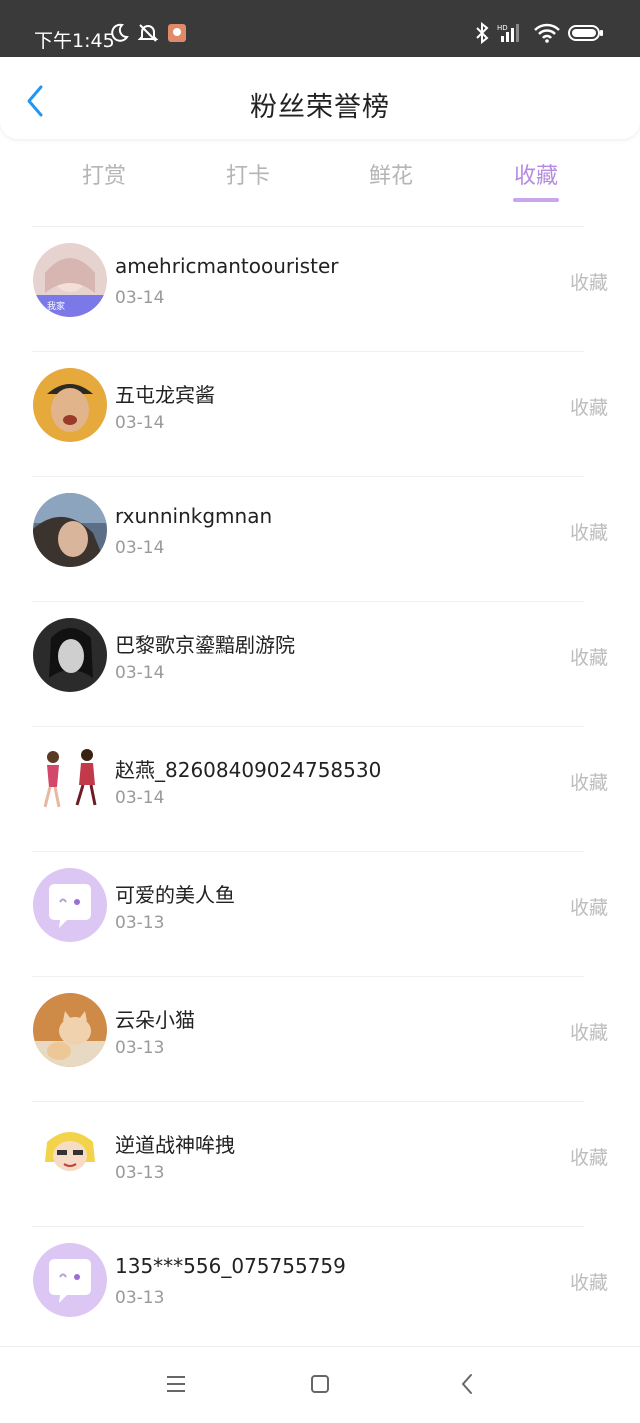 This screenshot has height=1423, width=640. I want to click on home-button, so click(320, 1384).